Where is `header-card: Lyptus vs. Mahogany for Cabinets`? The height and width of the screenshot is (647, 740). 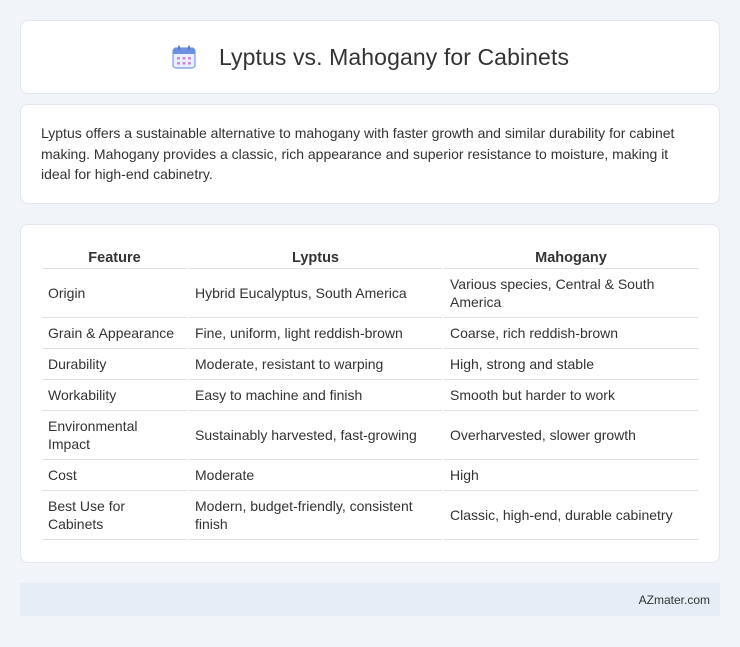
header-card: Lyptus vs. Mahogany for Cabinets is located at coordinates (370, 57).